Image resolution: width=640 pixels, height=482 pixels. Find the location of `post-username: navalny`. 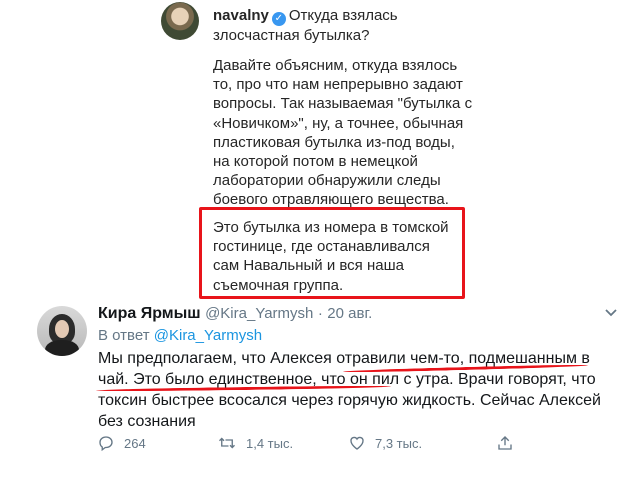

post-username: navalny is located at coordinates (241, 15).